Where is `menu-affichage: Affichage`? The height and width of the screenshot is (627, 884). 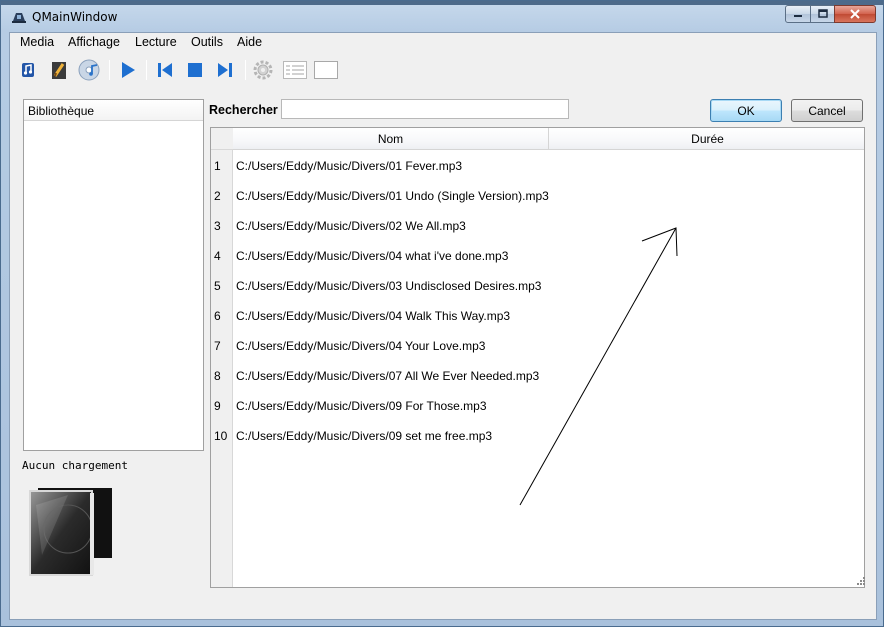
menu-affichage: Affichage is located at coordinates (94, 42).